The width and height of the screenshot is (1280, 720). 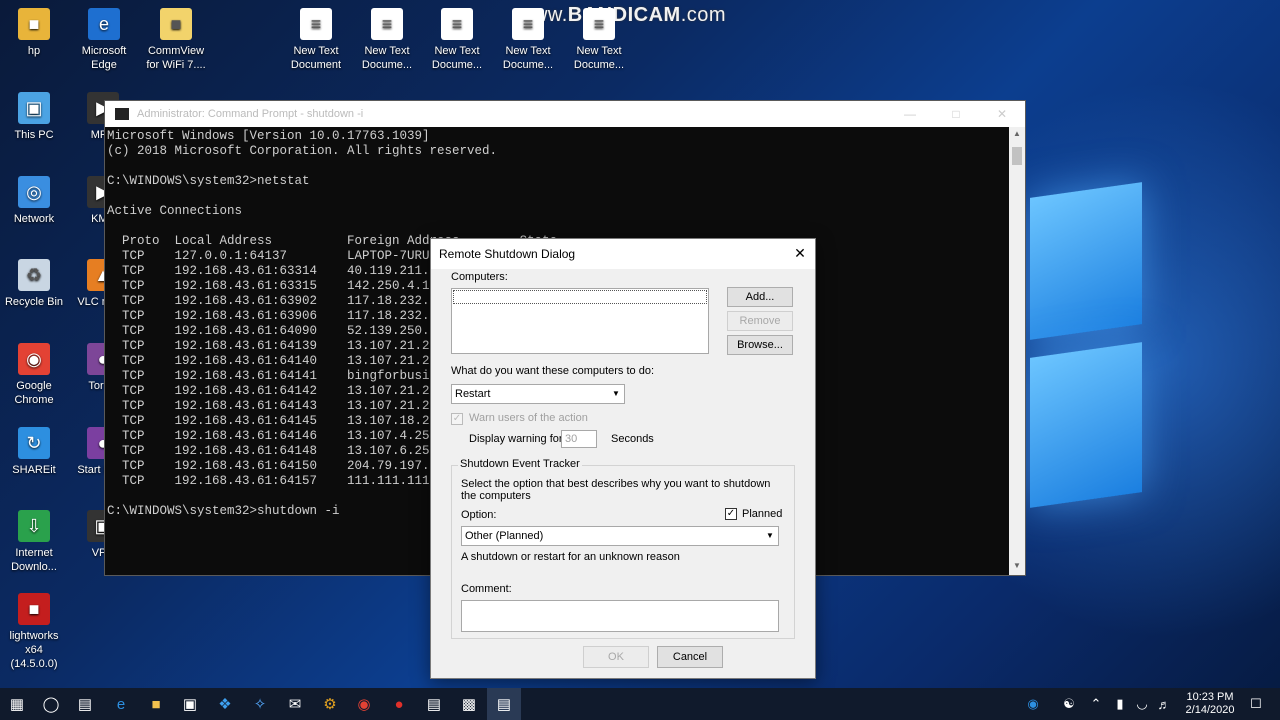 I want to click on desktop-icon: ◎ Network, so click(x=34, y=201).